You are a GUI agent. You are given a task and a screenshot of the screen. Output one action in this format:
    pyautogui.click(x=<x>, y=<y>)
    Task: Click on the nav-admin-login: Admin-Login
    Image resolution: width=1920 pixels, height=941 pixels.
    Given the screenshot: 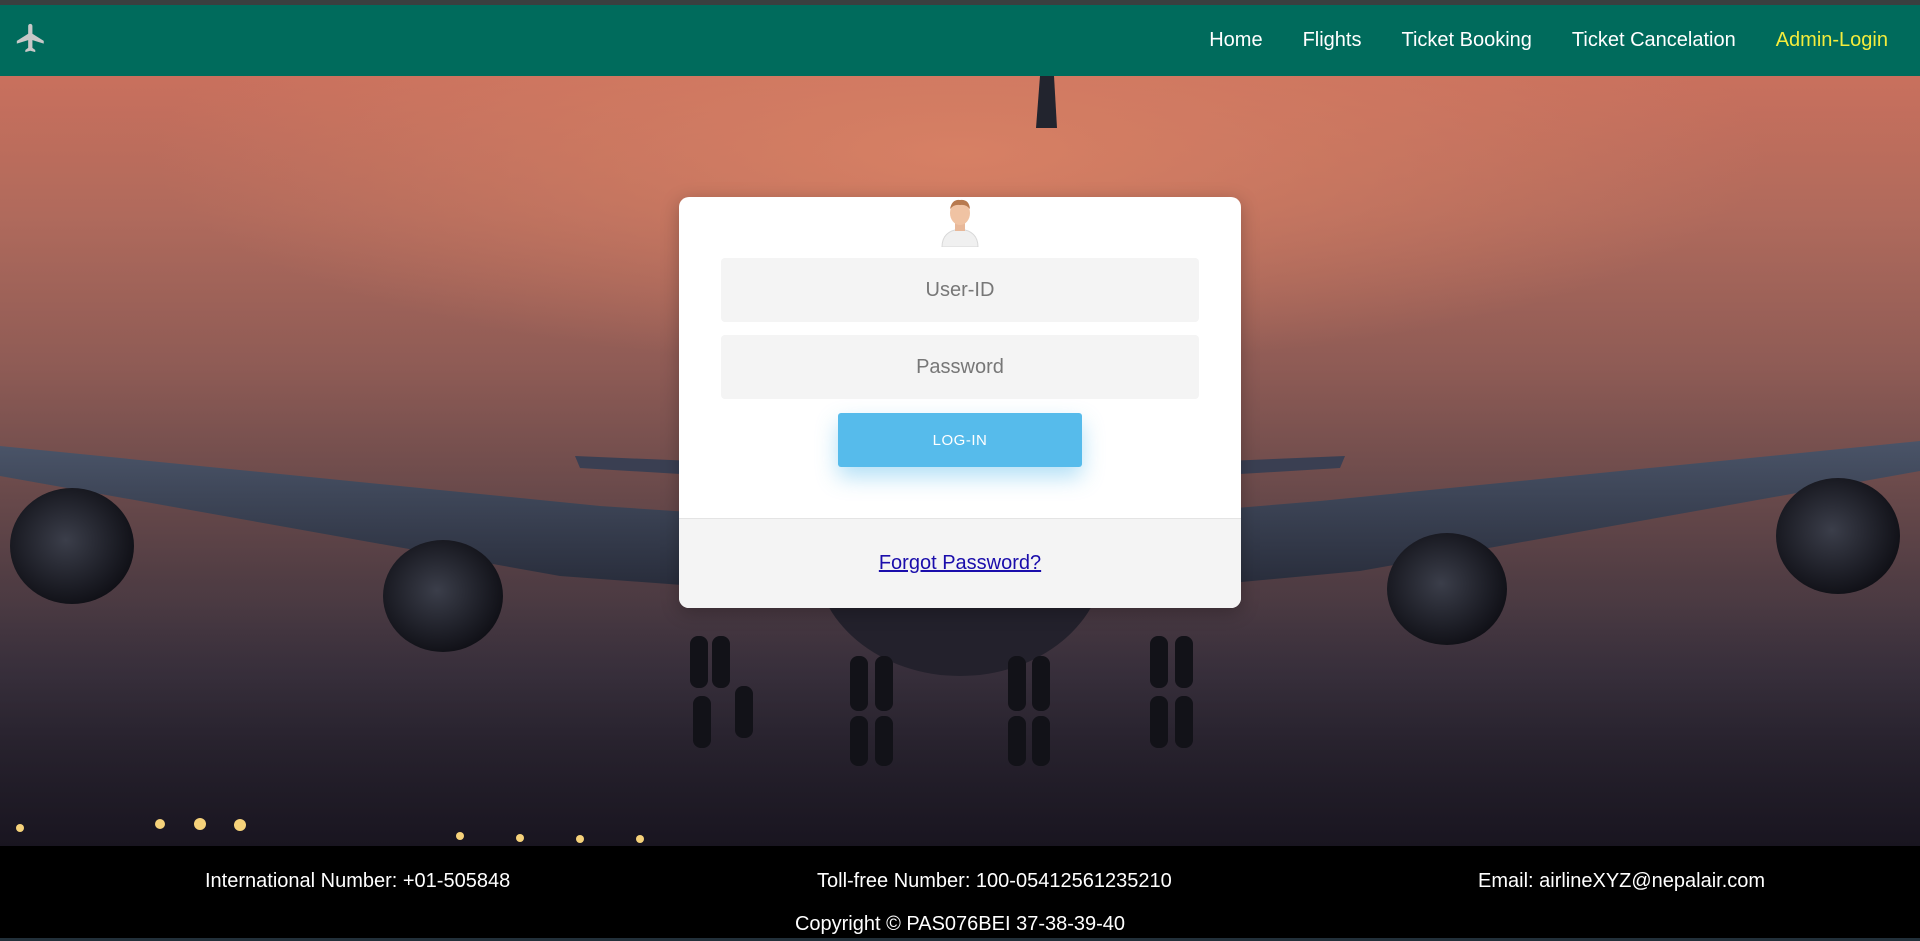 What is the action you would take?
    pyautogui.click(x=1832, y=40)
    